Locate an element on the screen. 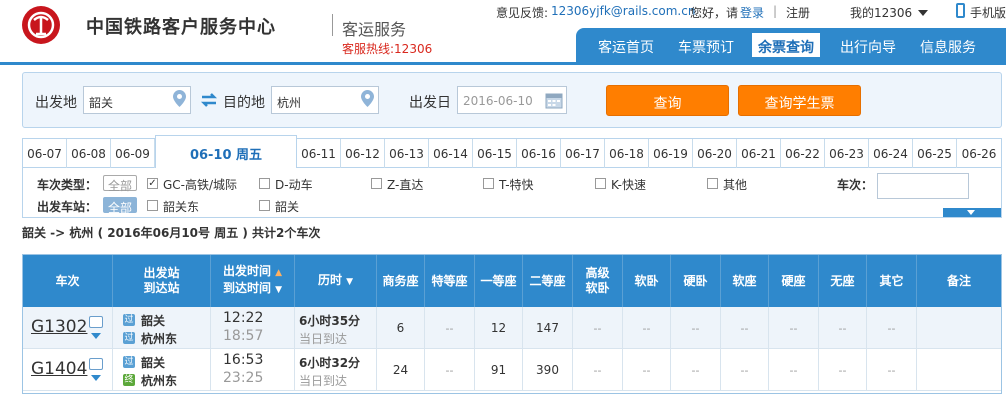 The image size is (1006, 399). nav-home: 客运首页 is located at coordinates (626, 47).